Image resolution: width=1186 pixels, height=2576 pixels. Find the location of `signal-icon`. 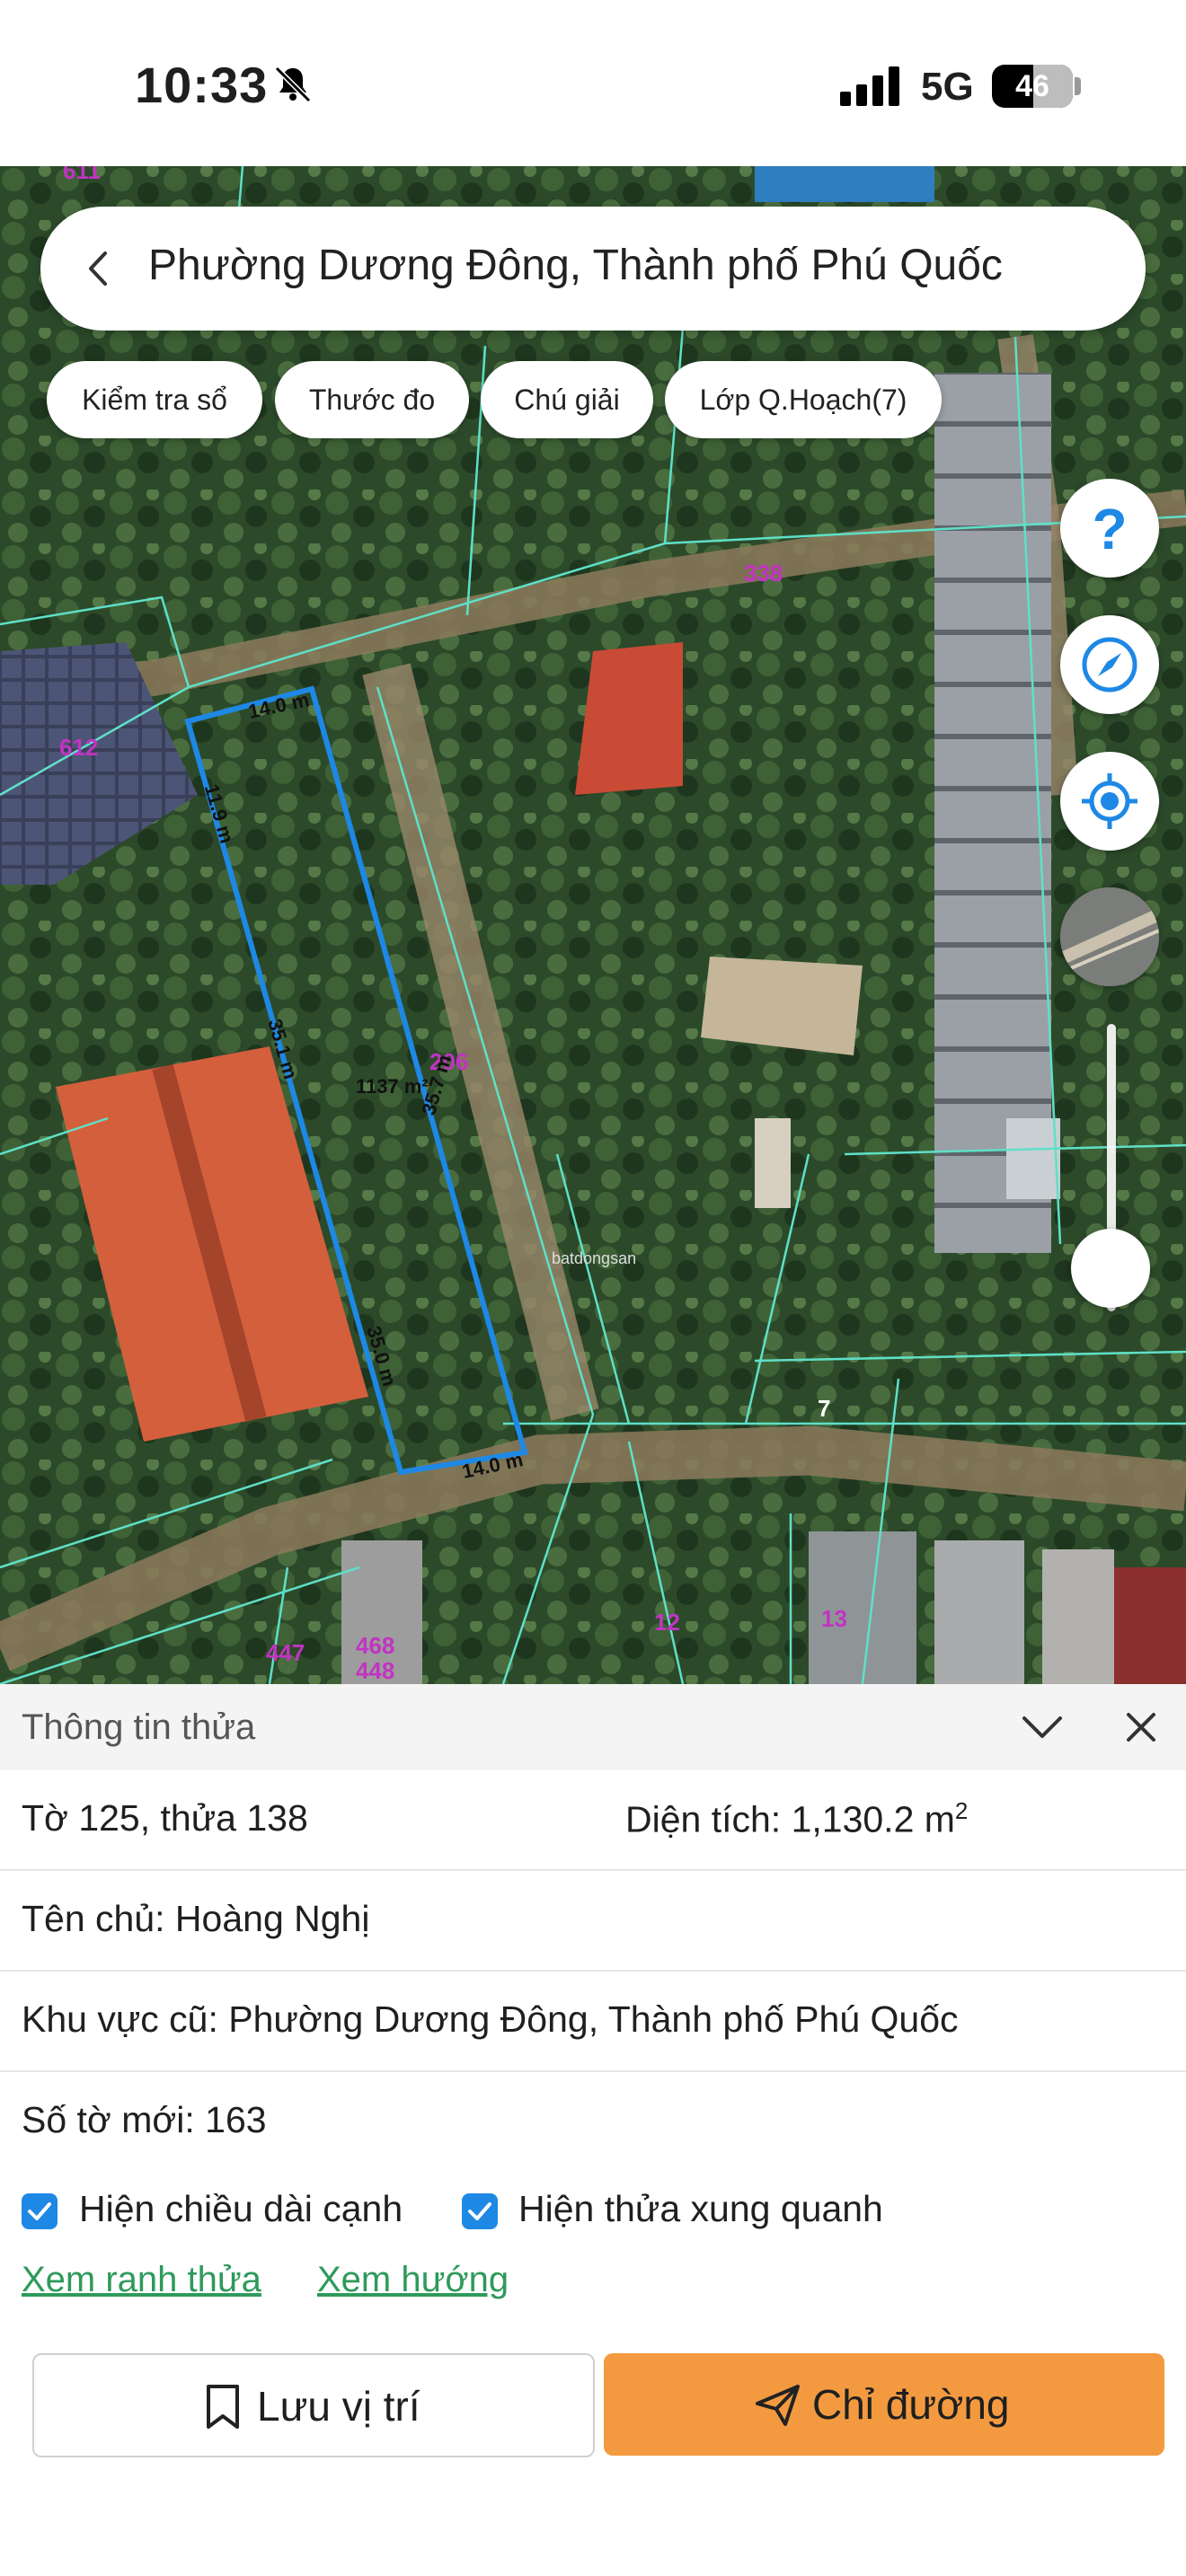

signal-icon is located at coordinates (869, 86).